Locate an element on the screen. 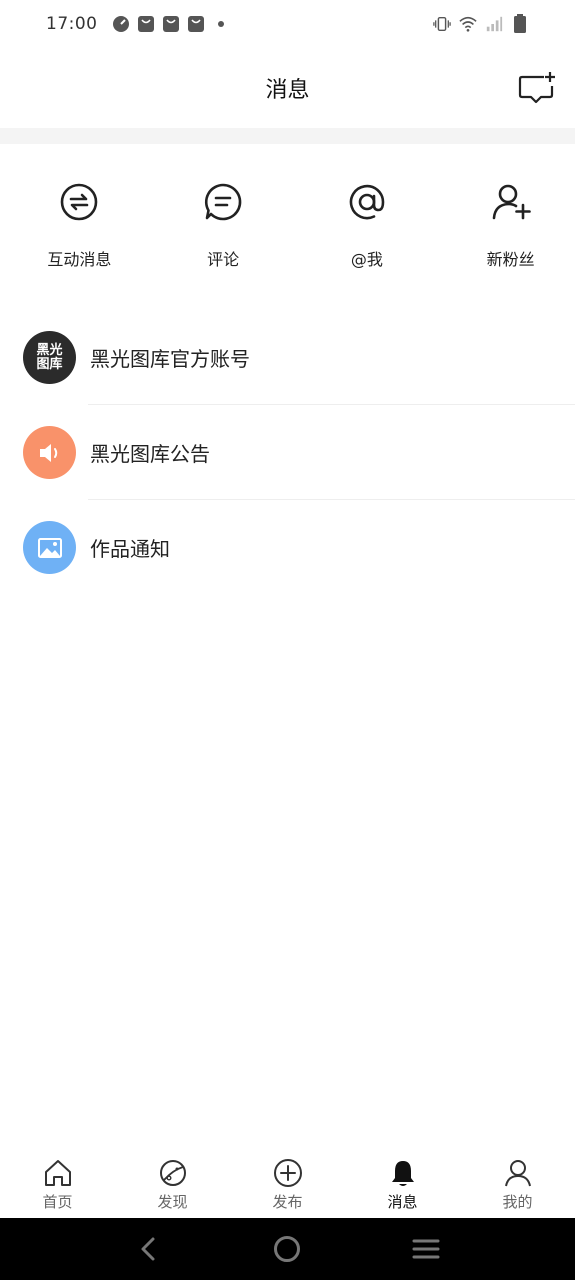  status-system-icons is located at coordinates (481, 23).